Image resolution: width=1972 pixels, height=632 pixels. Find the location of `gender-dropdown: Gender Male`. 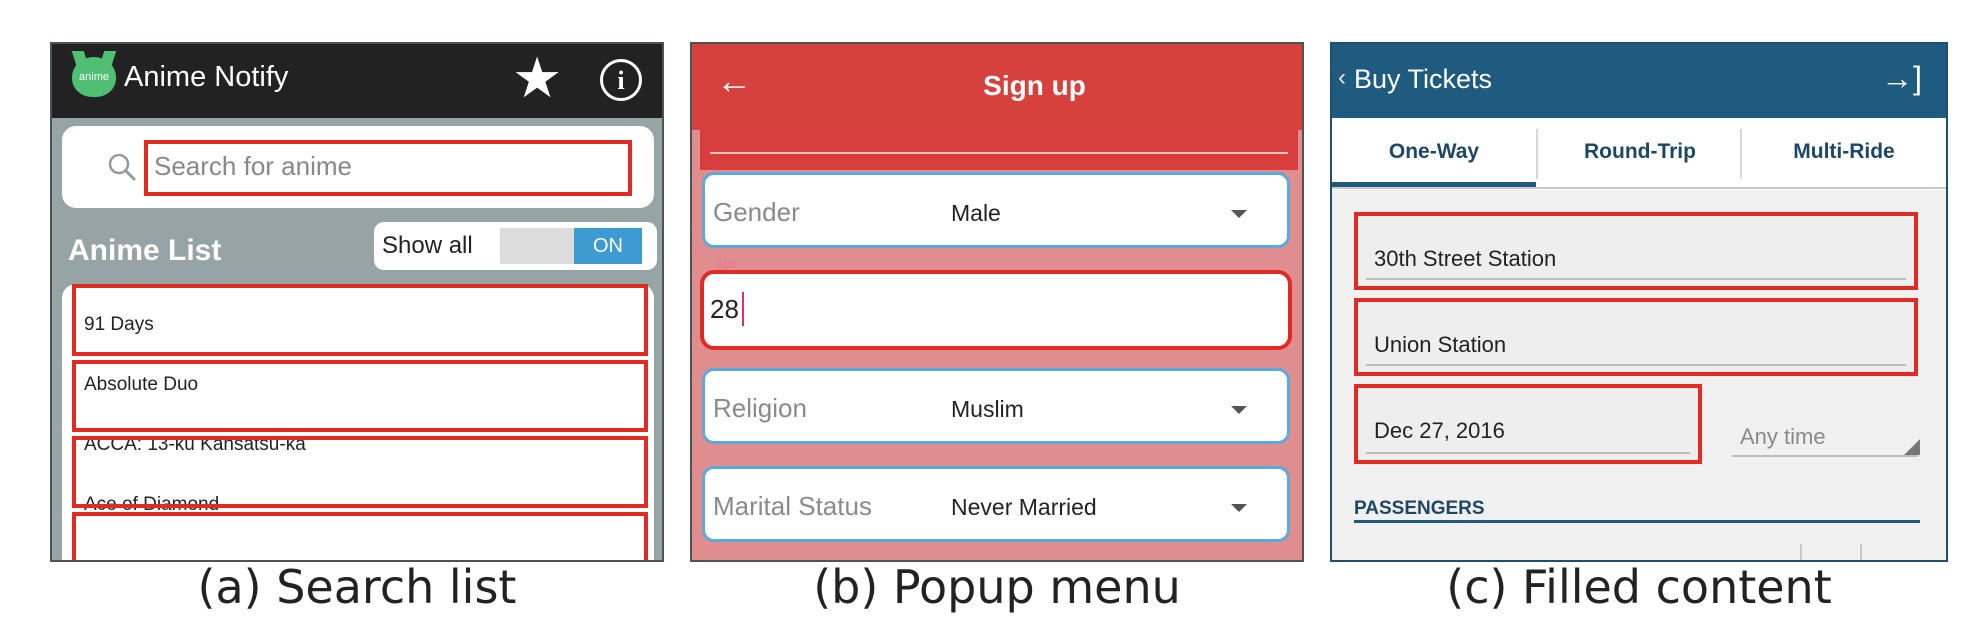

gender-dropdown: Gender Male is located at coordinates (996, 210).